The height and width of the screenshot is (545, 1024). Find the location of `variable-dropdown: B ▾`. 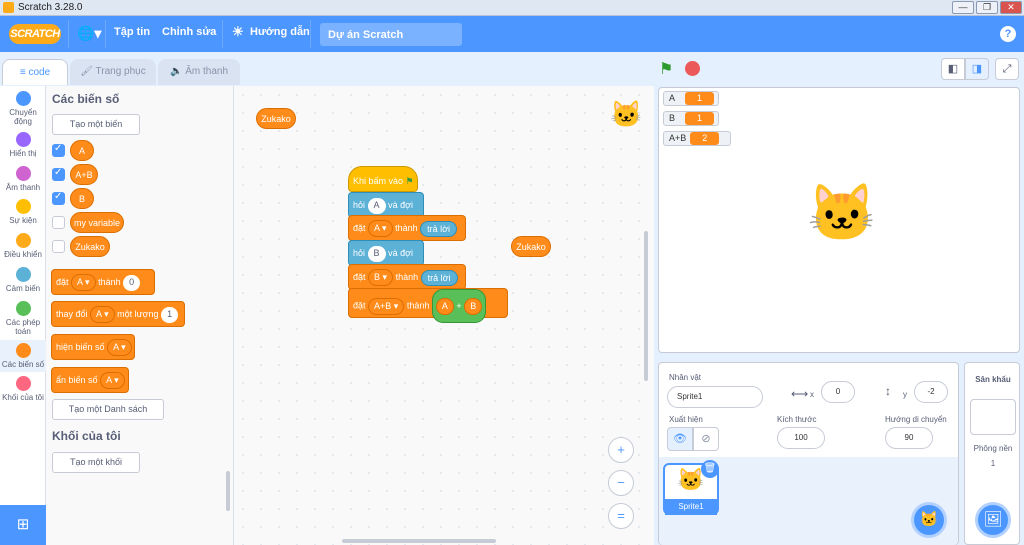

variable-dropdown: B ▾ is located at coordinates (381, 278).